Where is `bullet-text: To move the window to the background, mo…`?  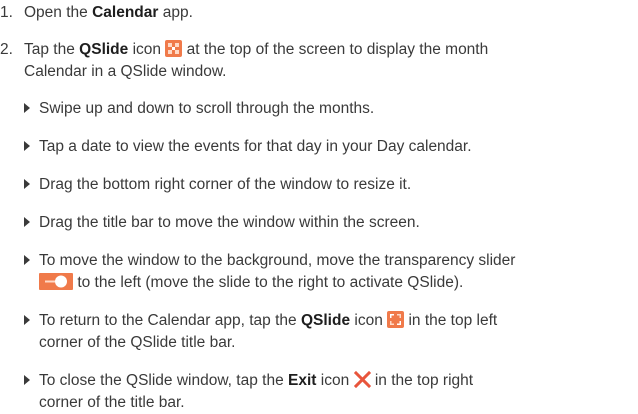
bullet-text: To move the window to the background, mo… is located at coordinates (277, 260).